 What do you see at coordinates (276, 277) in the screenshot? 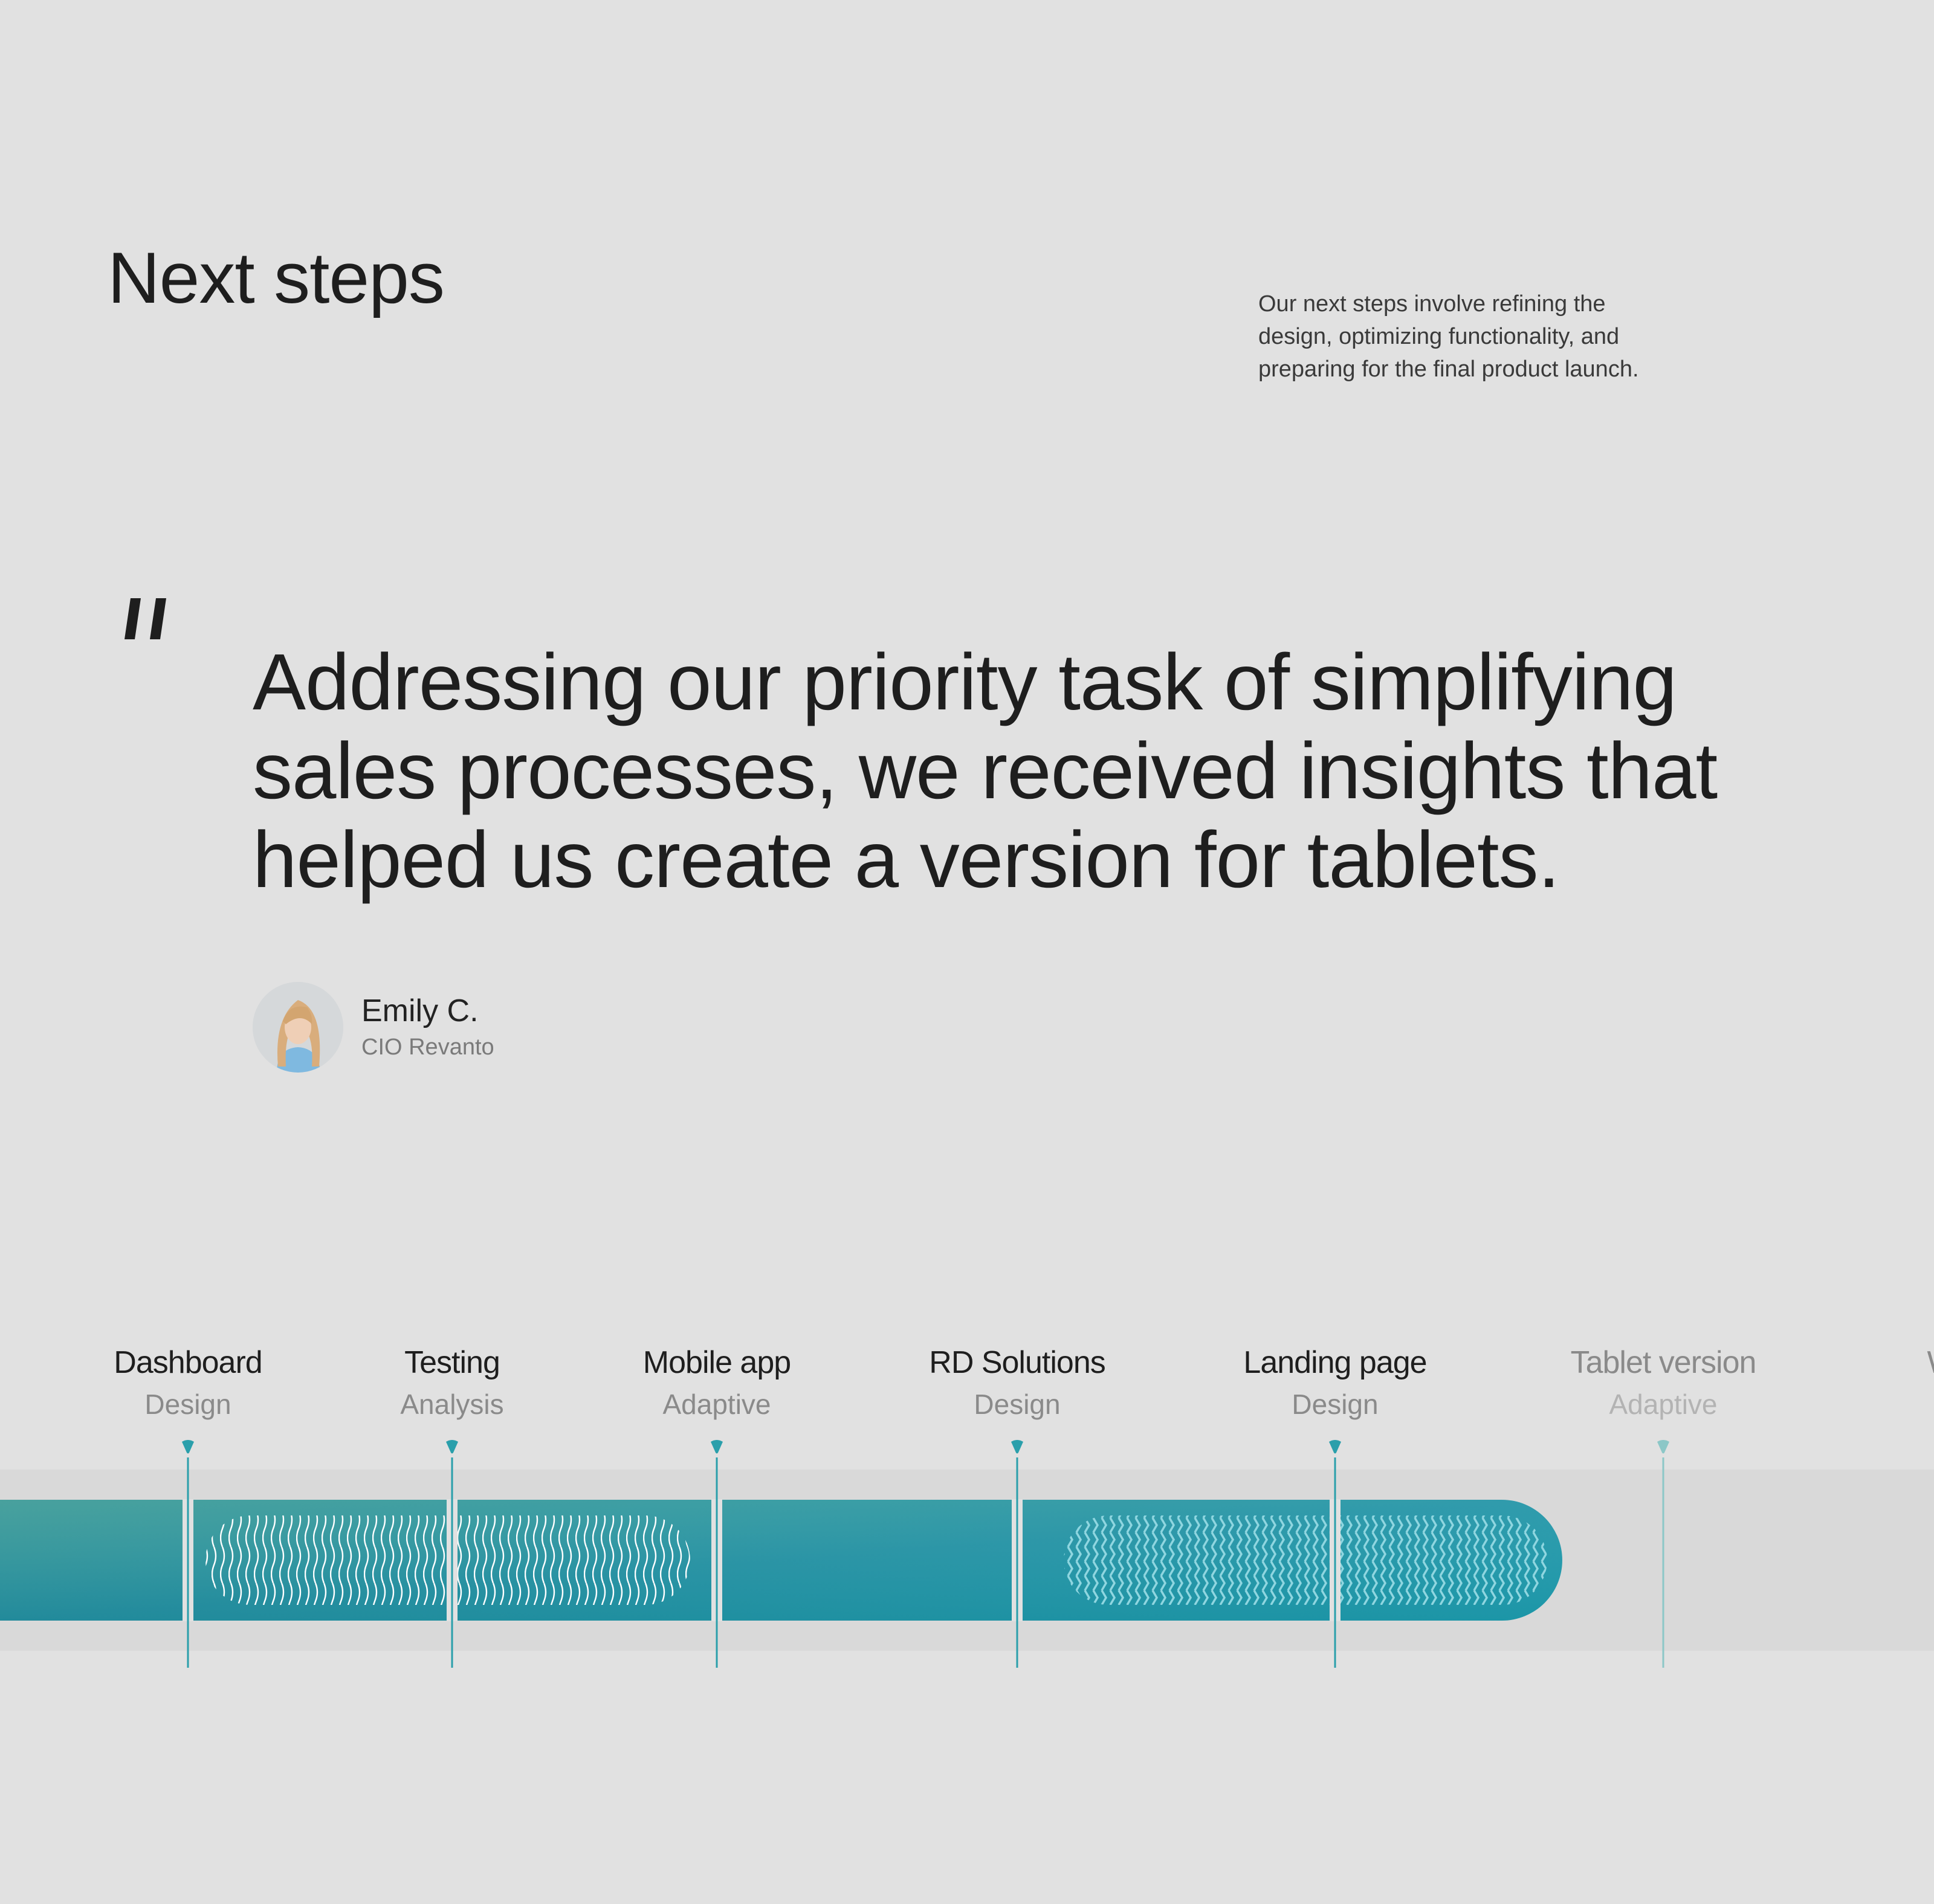
I see `page-title: Next steps` at bounding box center [276, 277].